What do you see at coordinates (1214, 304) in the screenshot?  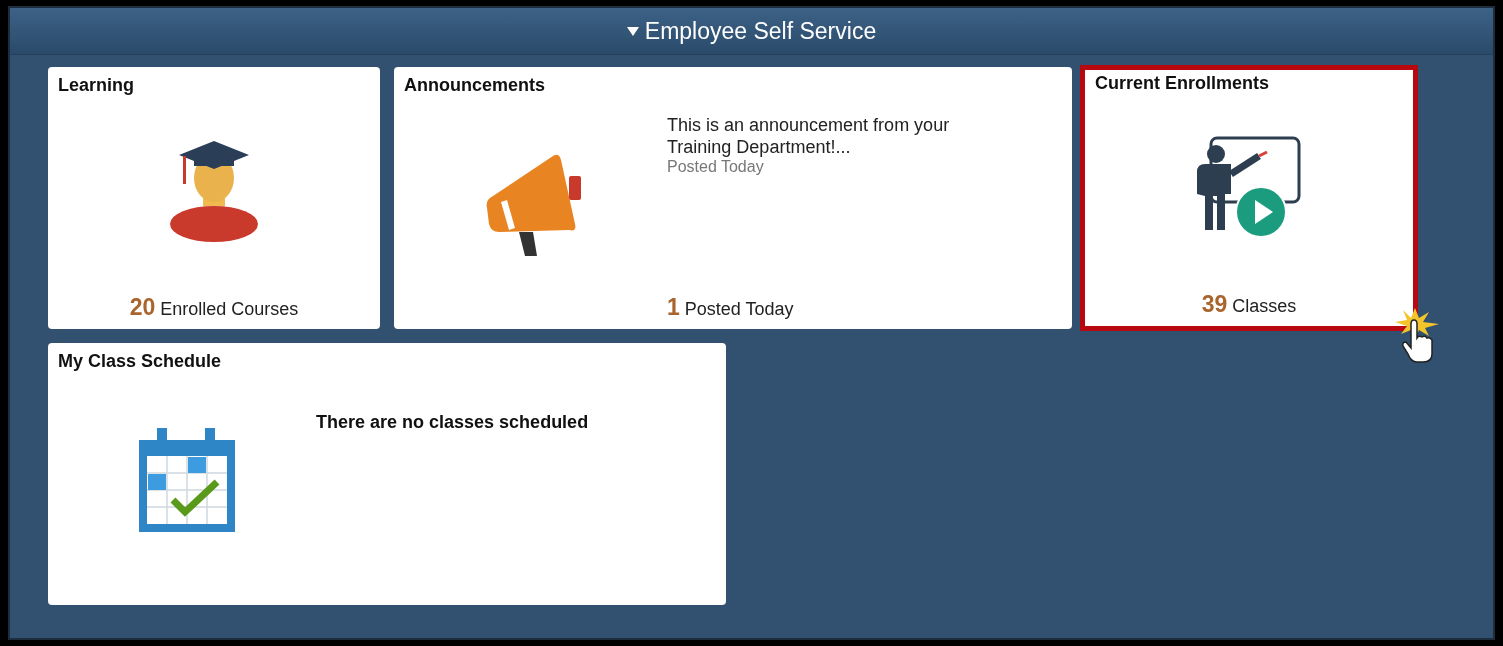 I see `count: 39` at bounding box center [1214, 304].